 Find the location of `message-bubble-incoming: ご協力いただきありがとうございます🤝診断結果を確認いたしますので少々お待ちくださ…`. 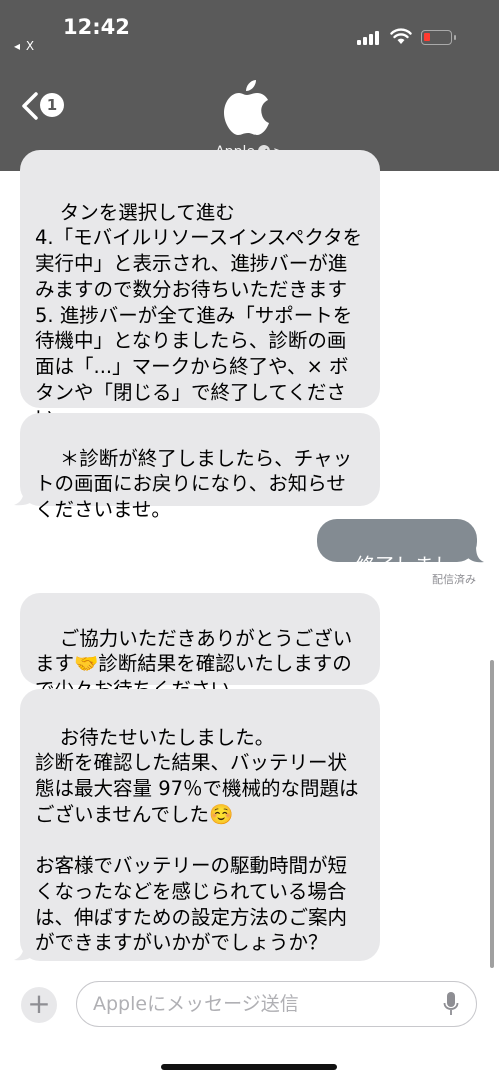

message-bubble-incoming: ご協力いただきありがとうございます🤝診断結果を確認いたしますので少々お待ちくださ… is located at coordinates (200, 647).